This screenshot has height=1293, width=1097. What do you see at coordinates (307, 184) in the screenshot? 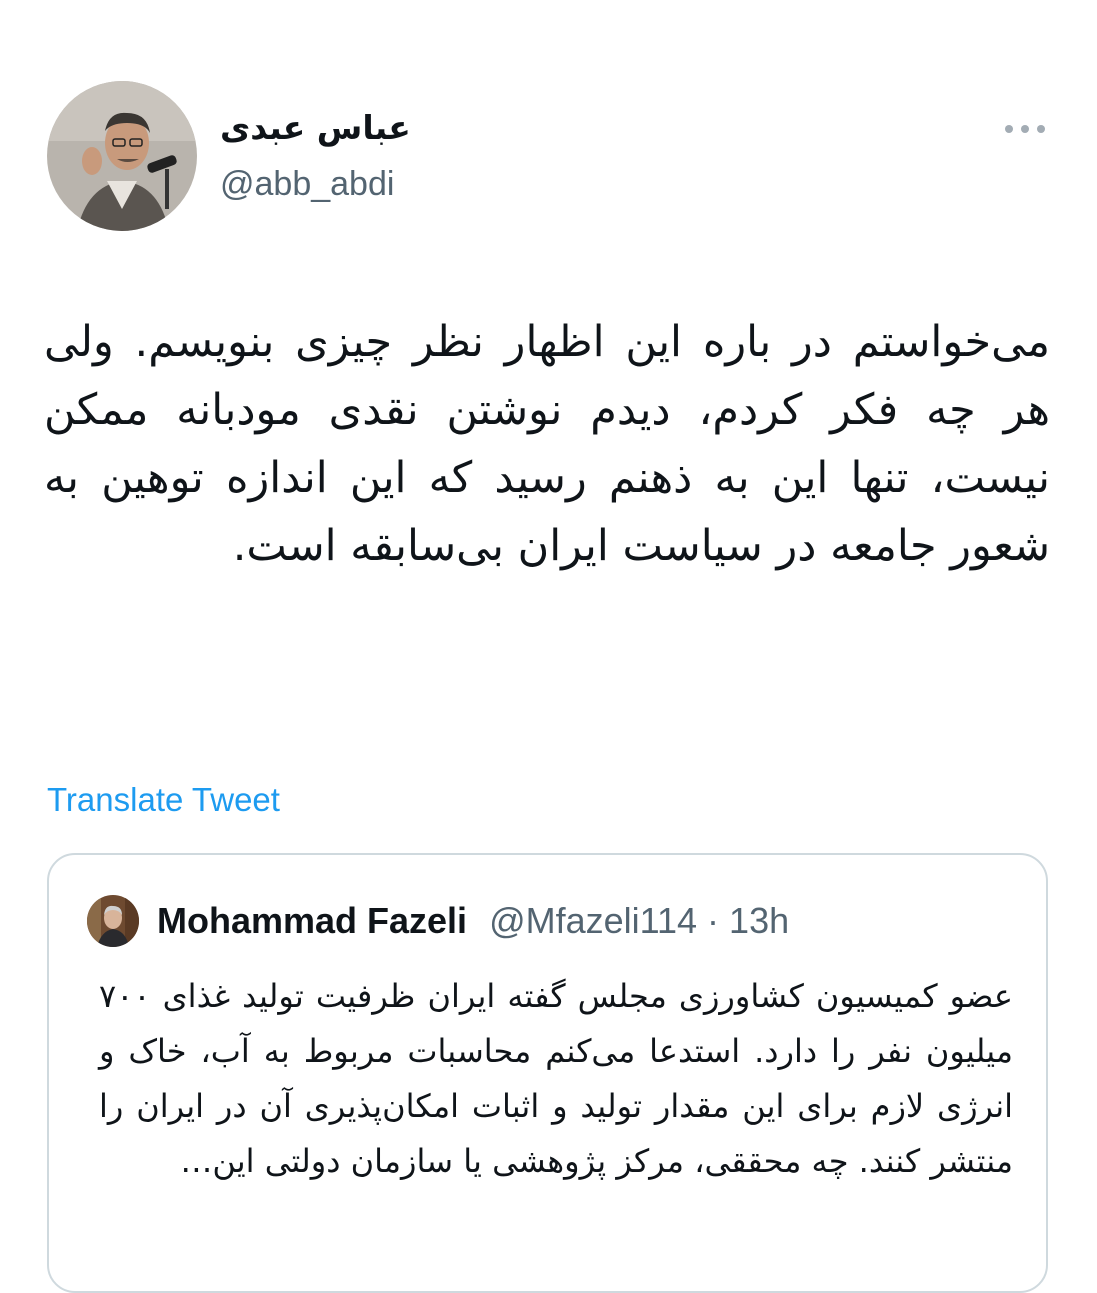
I see `author-handle: @abb_abdi` at bounding box center [307, 184].